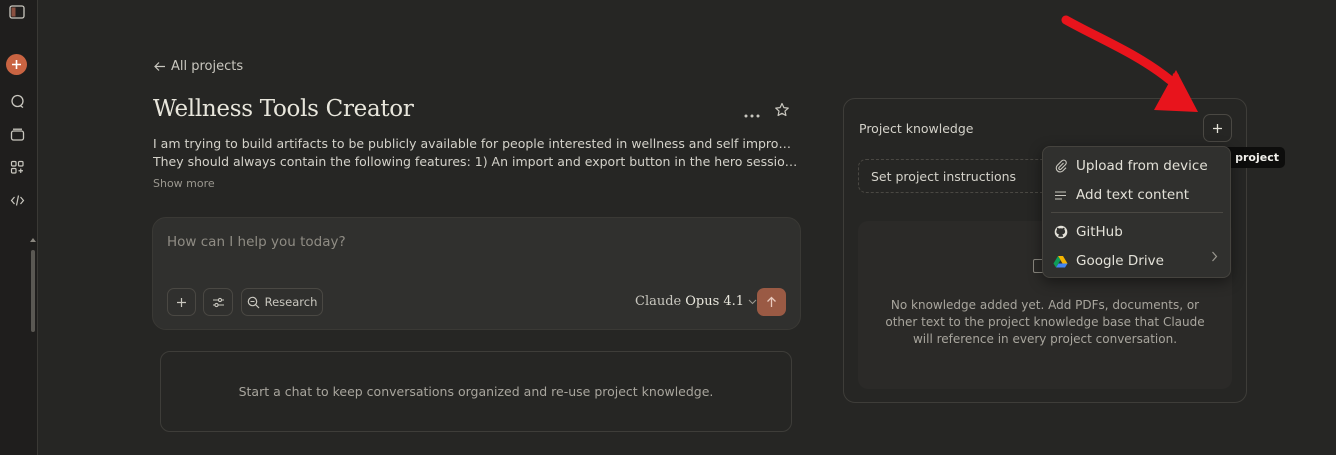 The width and height of the screenshot is (1336, 455). What do you see at coordinates (184, 183) in the screenshot?
I see `show-more-link: Show more` at bounding box center [184, 183].